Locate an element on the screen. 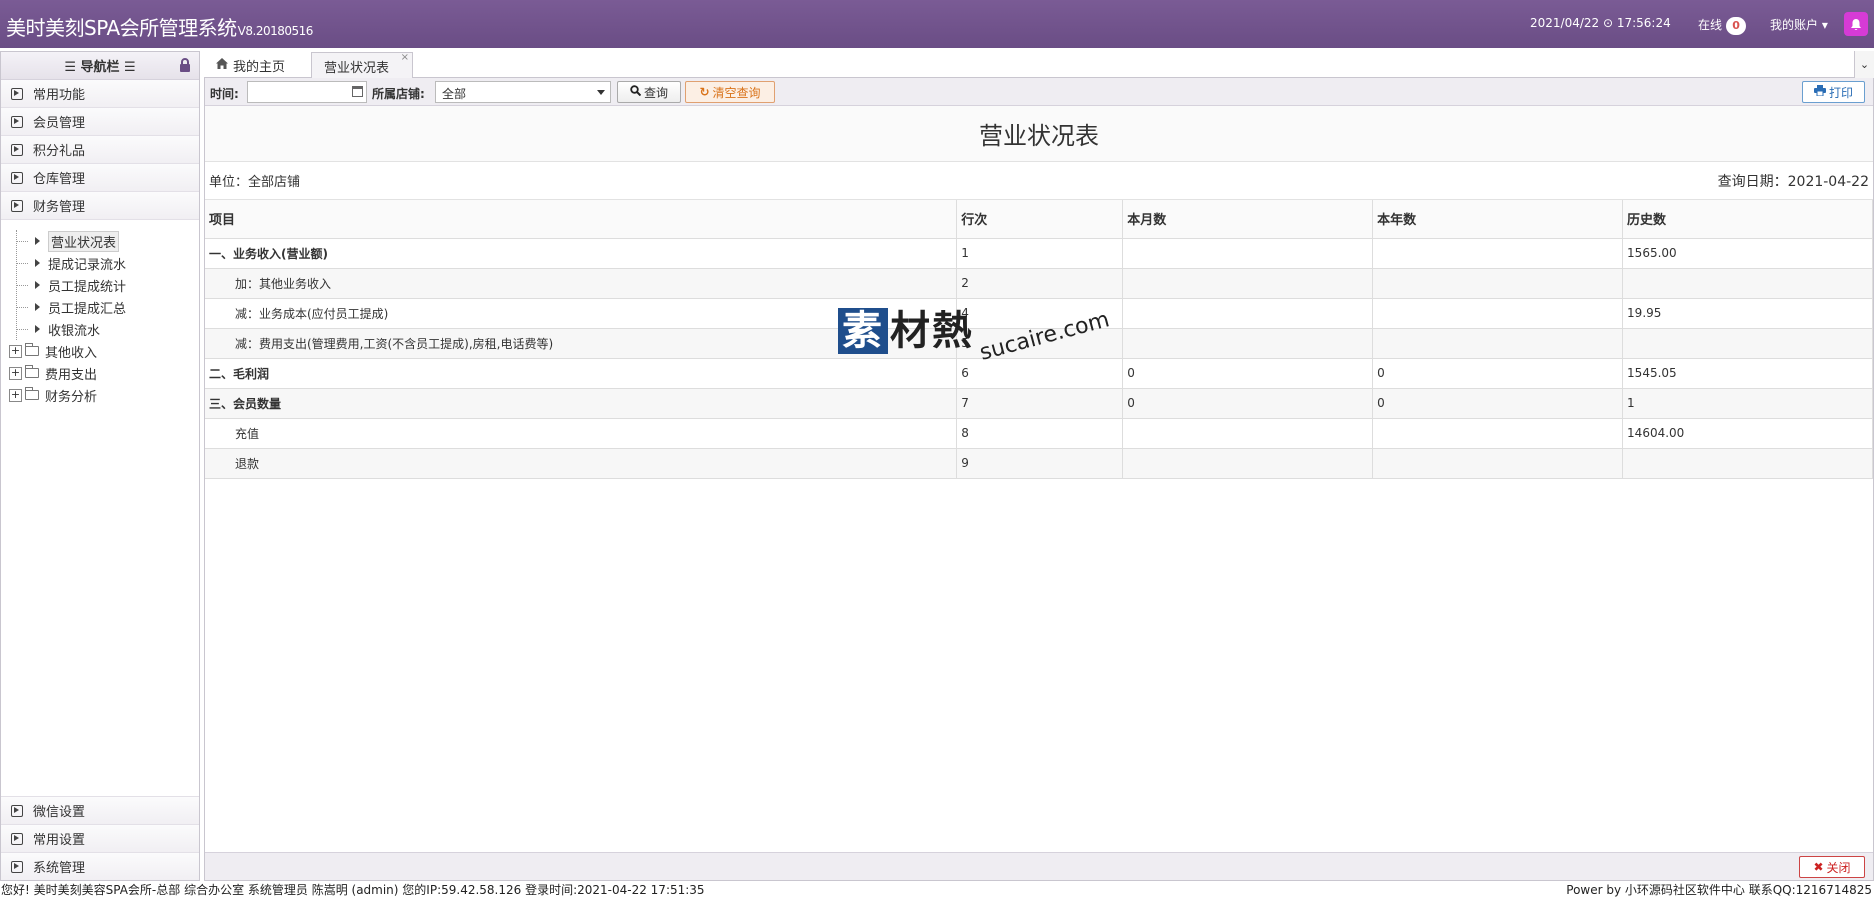 The image size is (1874, 900). tree-item-label: 员工提成汇总 is located at coordinates (87, 309).